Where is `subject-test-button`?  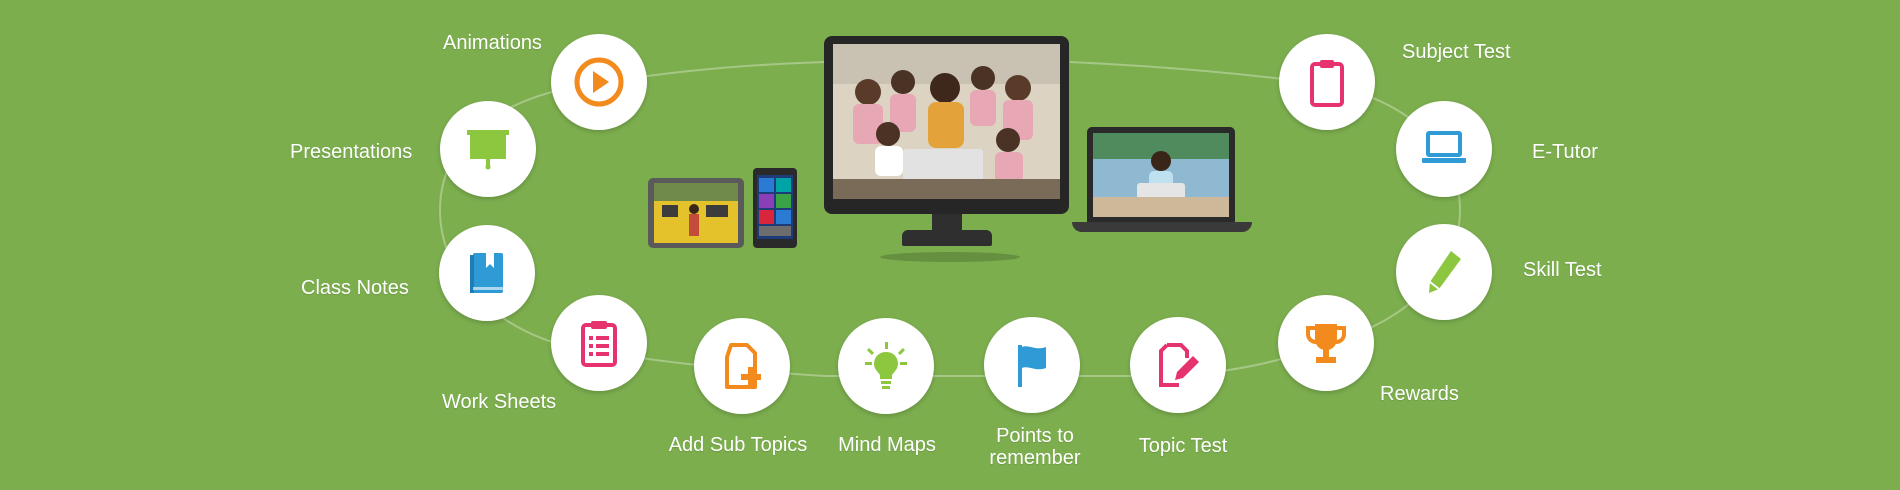
subject-test-button is located at coordinates (1327, 82).